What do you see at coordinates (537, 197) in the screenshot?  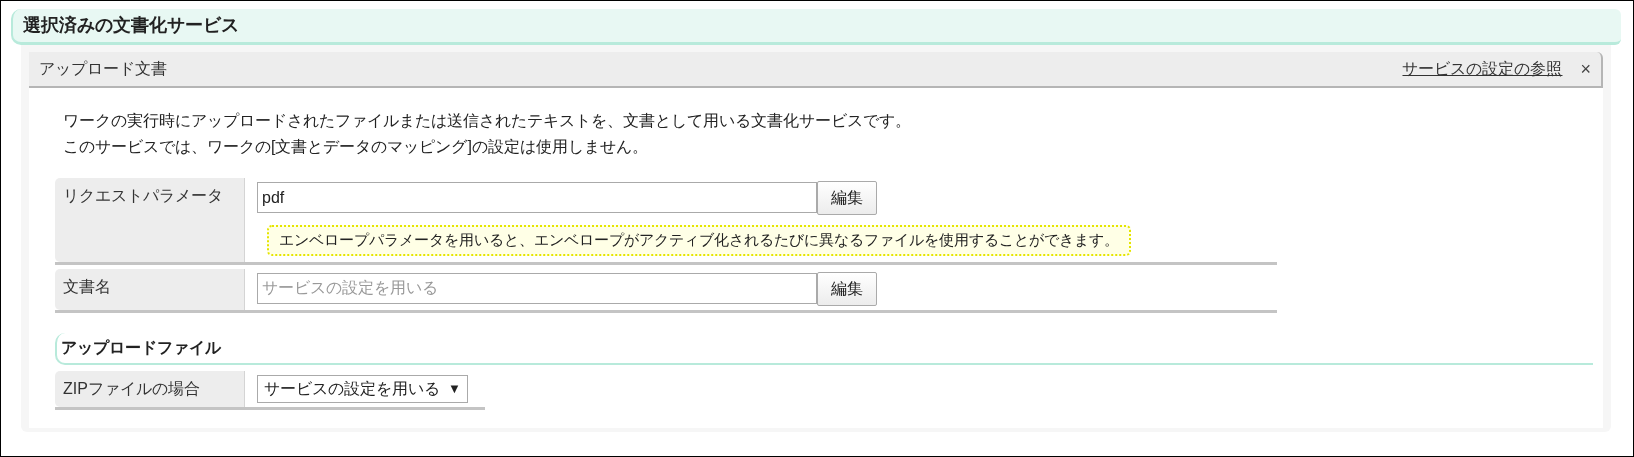 I see `text-field: pdf` at bounding box center [537, 197].